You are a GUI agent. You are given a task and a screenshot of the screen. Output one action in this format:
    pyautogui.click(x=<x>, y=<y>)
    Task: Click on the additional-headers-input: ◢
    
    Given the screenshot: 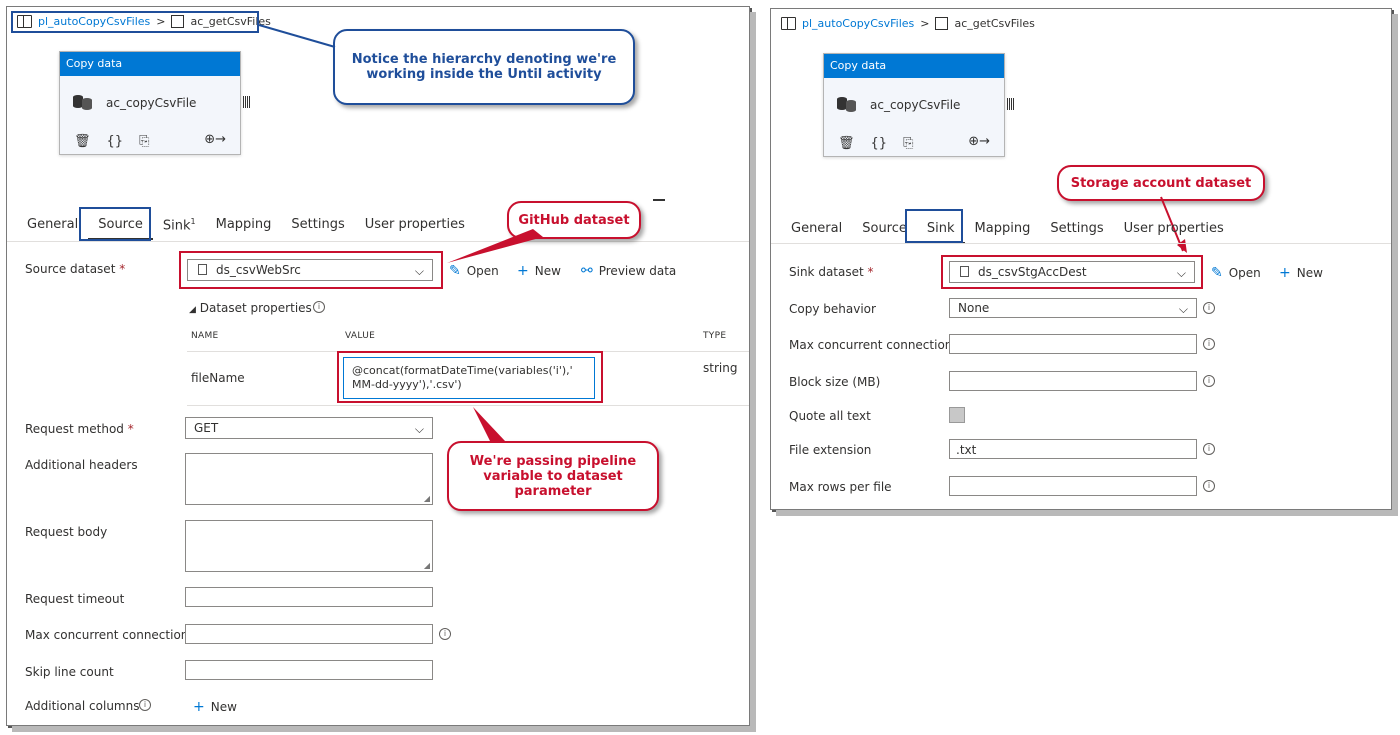 What is the action you would take?
    pyautogui.click(x=309, y=479)
    